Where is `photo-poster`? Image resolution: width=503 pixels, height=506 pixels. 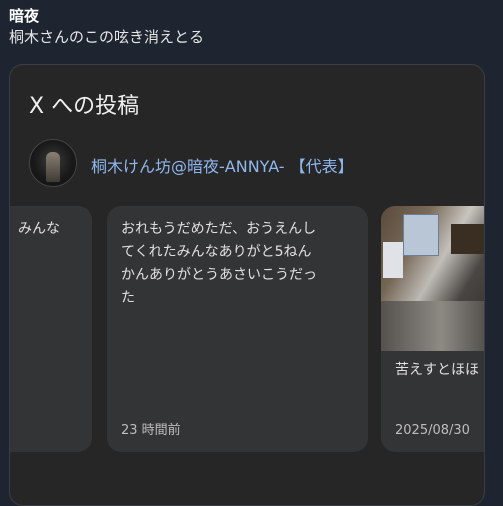 photo-poster is located at coordinates (421, 235).